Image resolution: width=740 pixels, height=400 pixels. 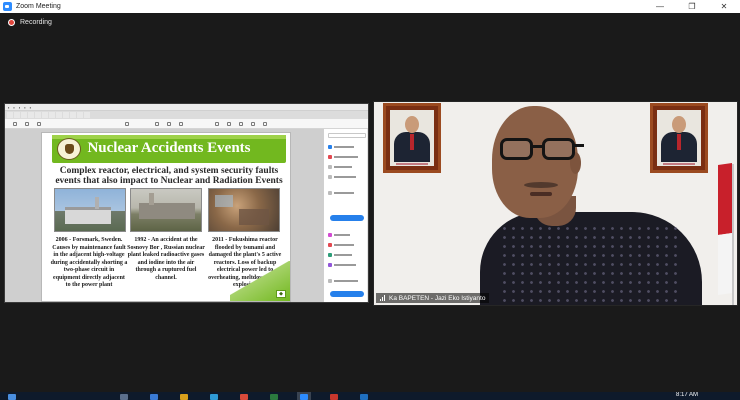 I want to click on forsmark-photo, so click(x=90, y=210).